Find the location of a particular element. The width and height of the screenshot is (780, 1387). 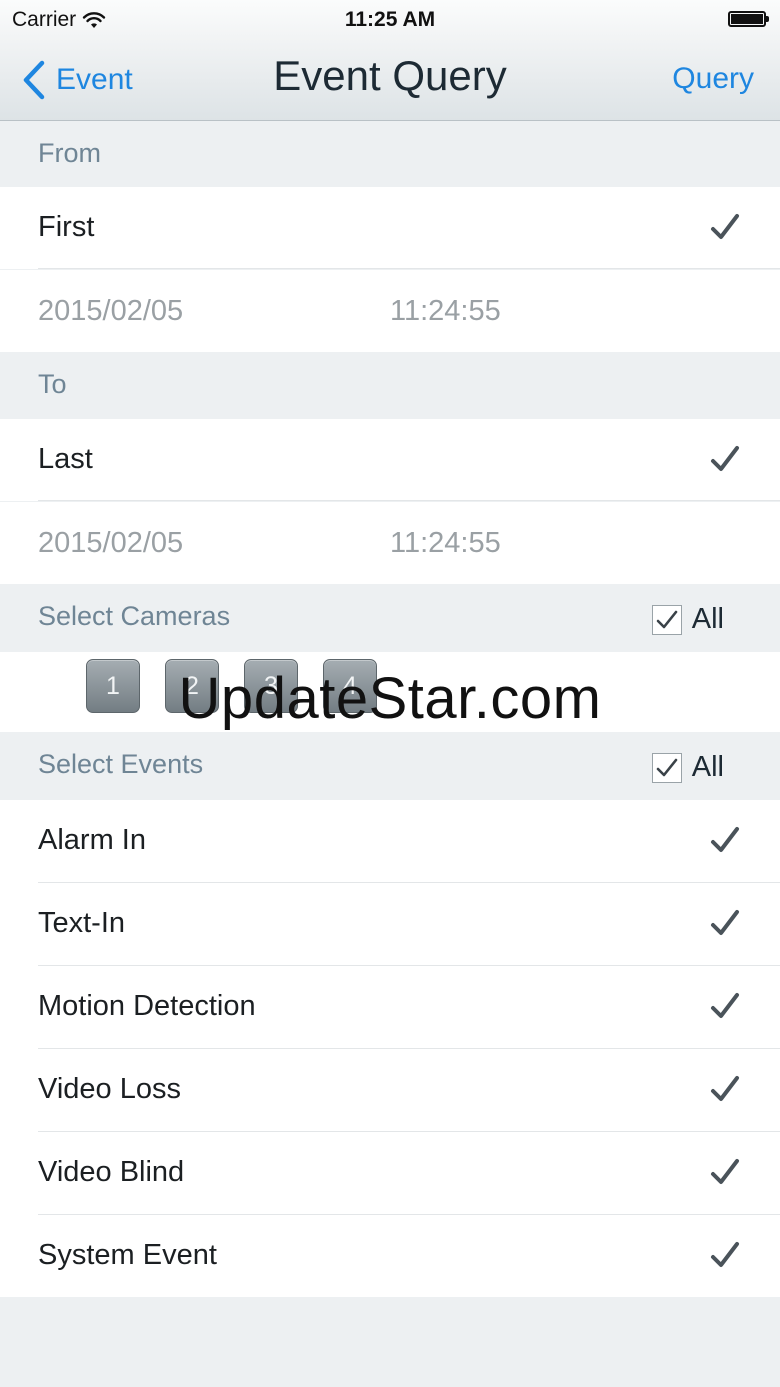

to-last-label: Last is located at coordinates (65, 459).